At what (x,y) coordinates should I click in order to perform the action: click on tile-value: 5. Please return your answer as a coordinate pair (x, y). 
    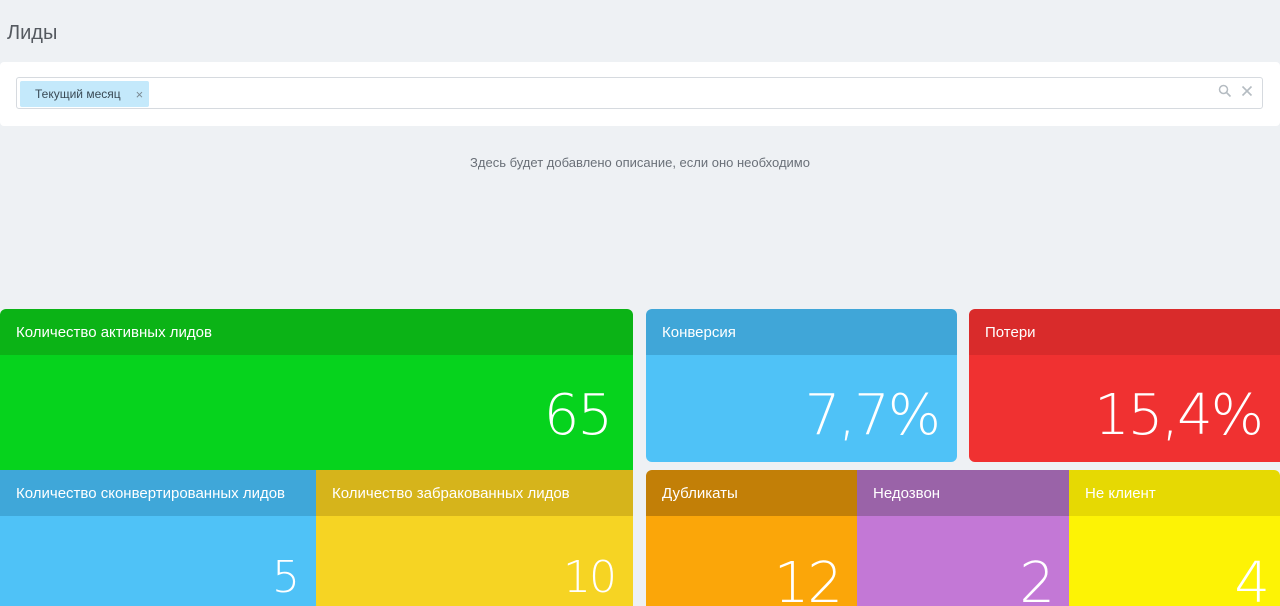
    Looking at the image, I should click on (286, 577).